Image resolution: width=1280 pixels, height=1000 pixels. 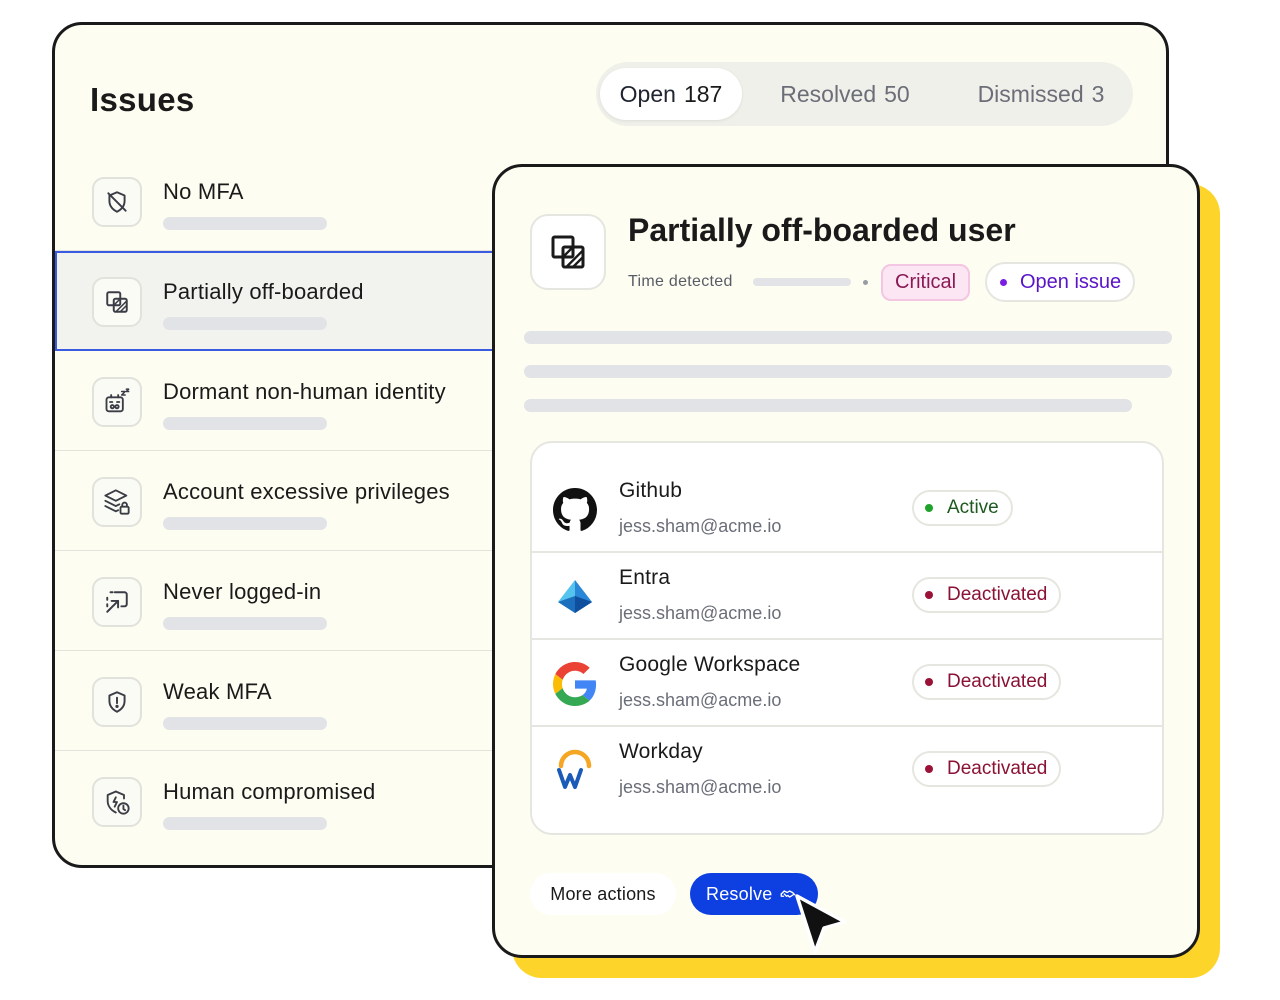 I want to click on workday-icon, so click(x=575, y=771).